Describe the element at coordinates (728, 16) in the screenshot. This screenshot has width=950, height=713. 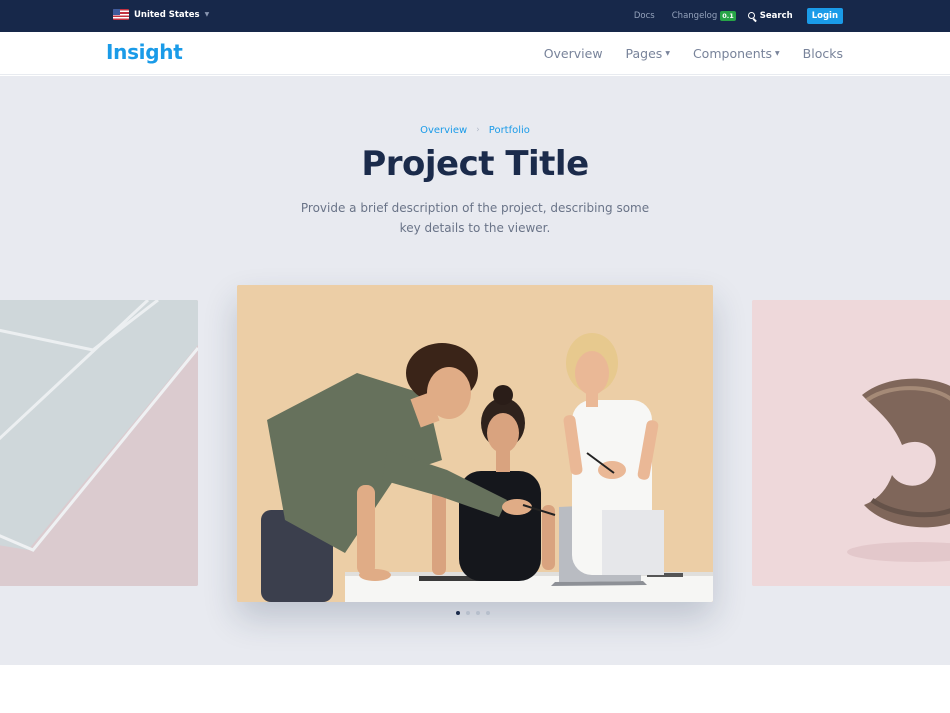
I see `version-badge: 0.1` at that location.